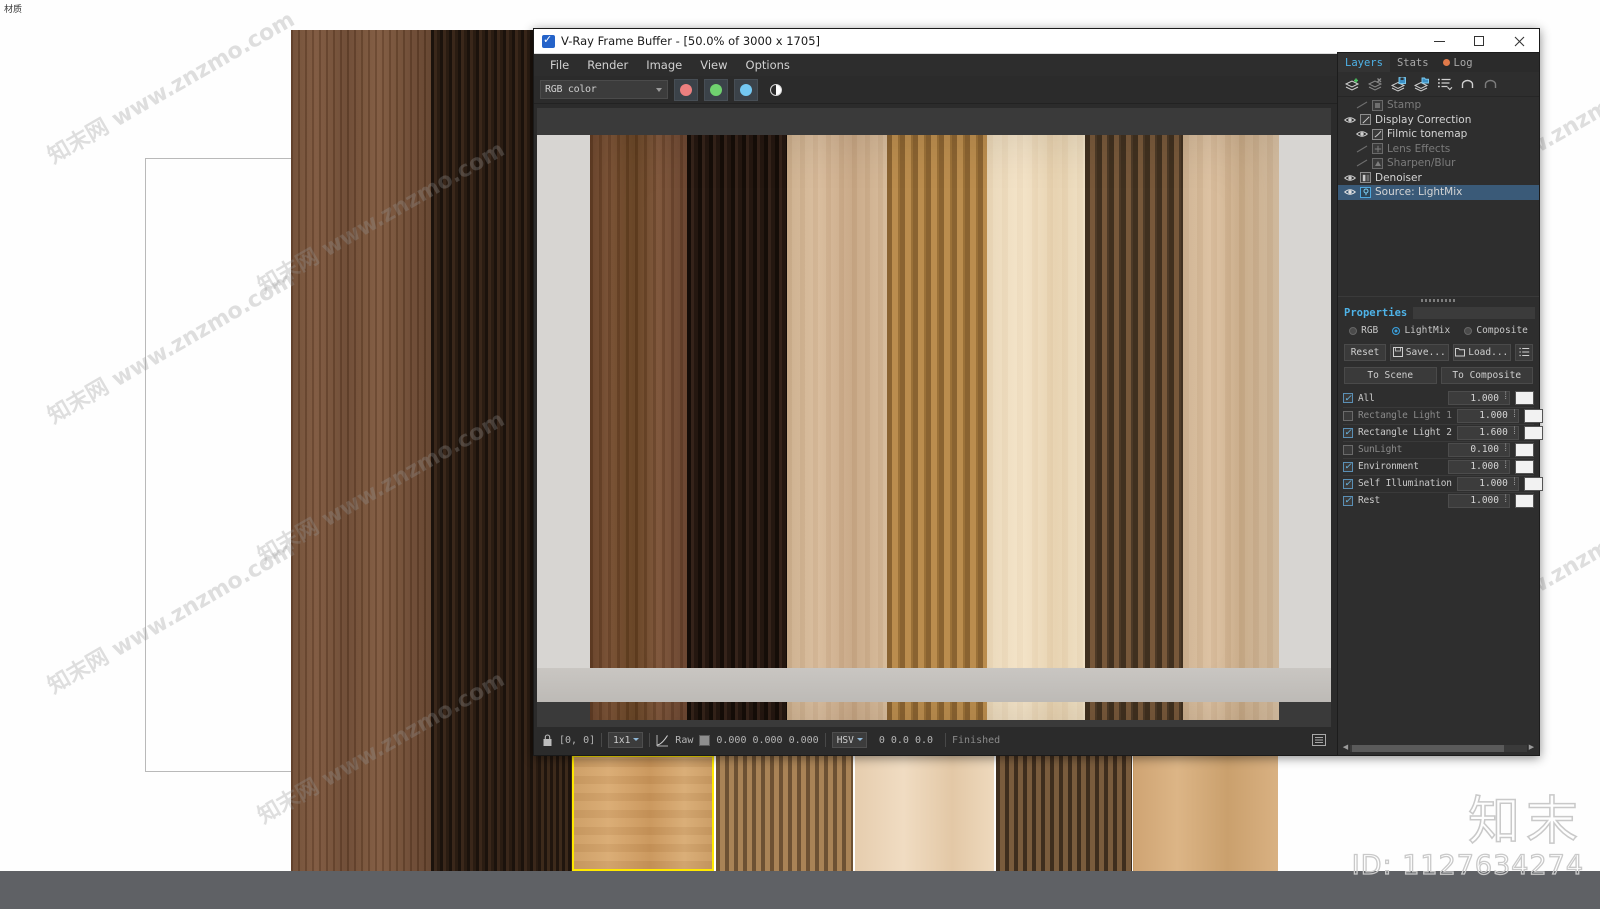 The image size is (1600, 909). Describe the element at coordinates (1421, 330) in the screenshot. I see `radio-lightmix: LightMix` at that location.